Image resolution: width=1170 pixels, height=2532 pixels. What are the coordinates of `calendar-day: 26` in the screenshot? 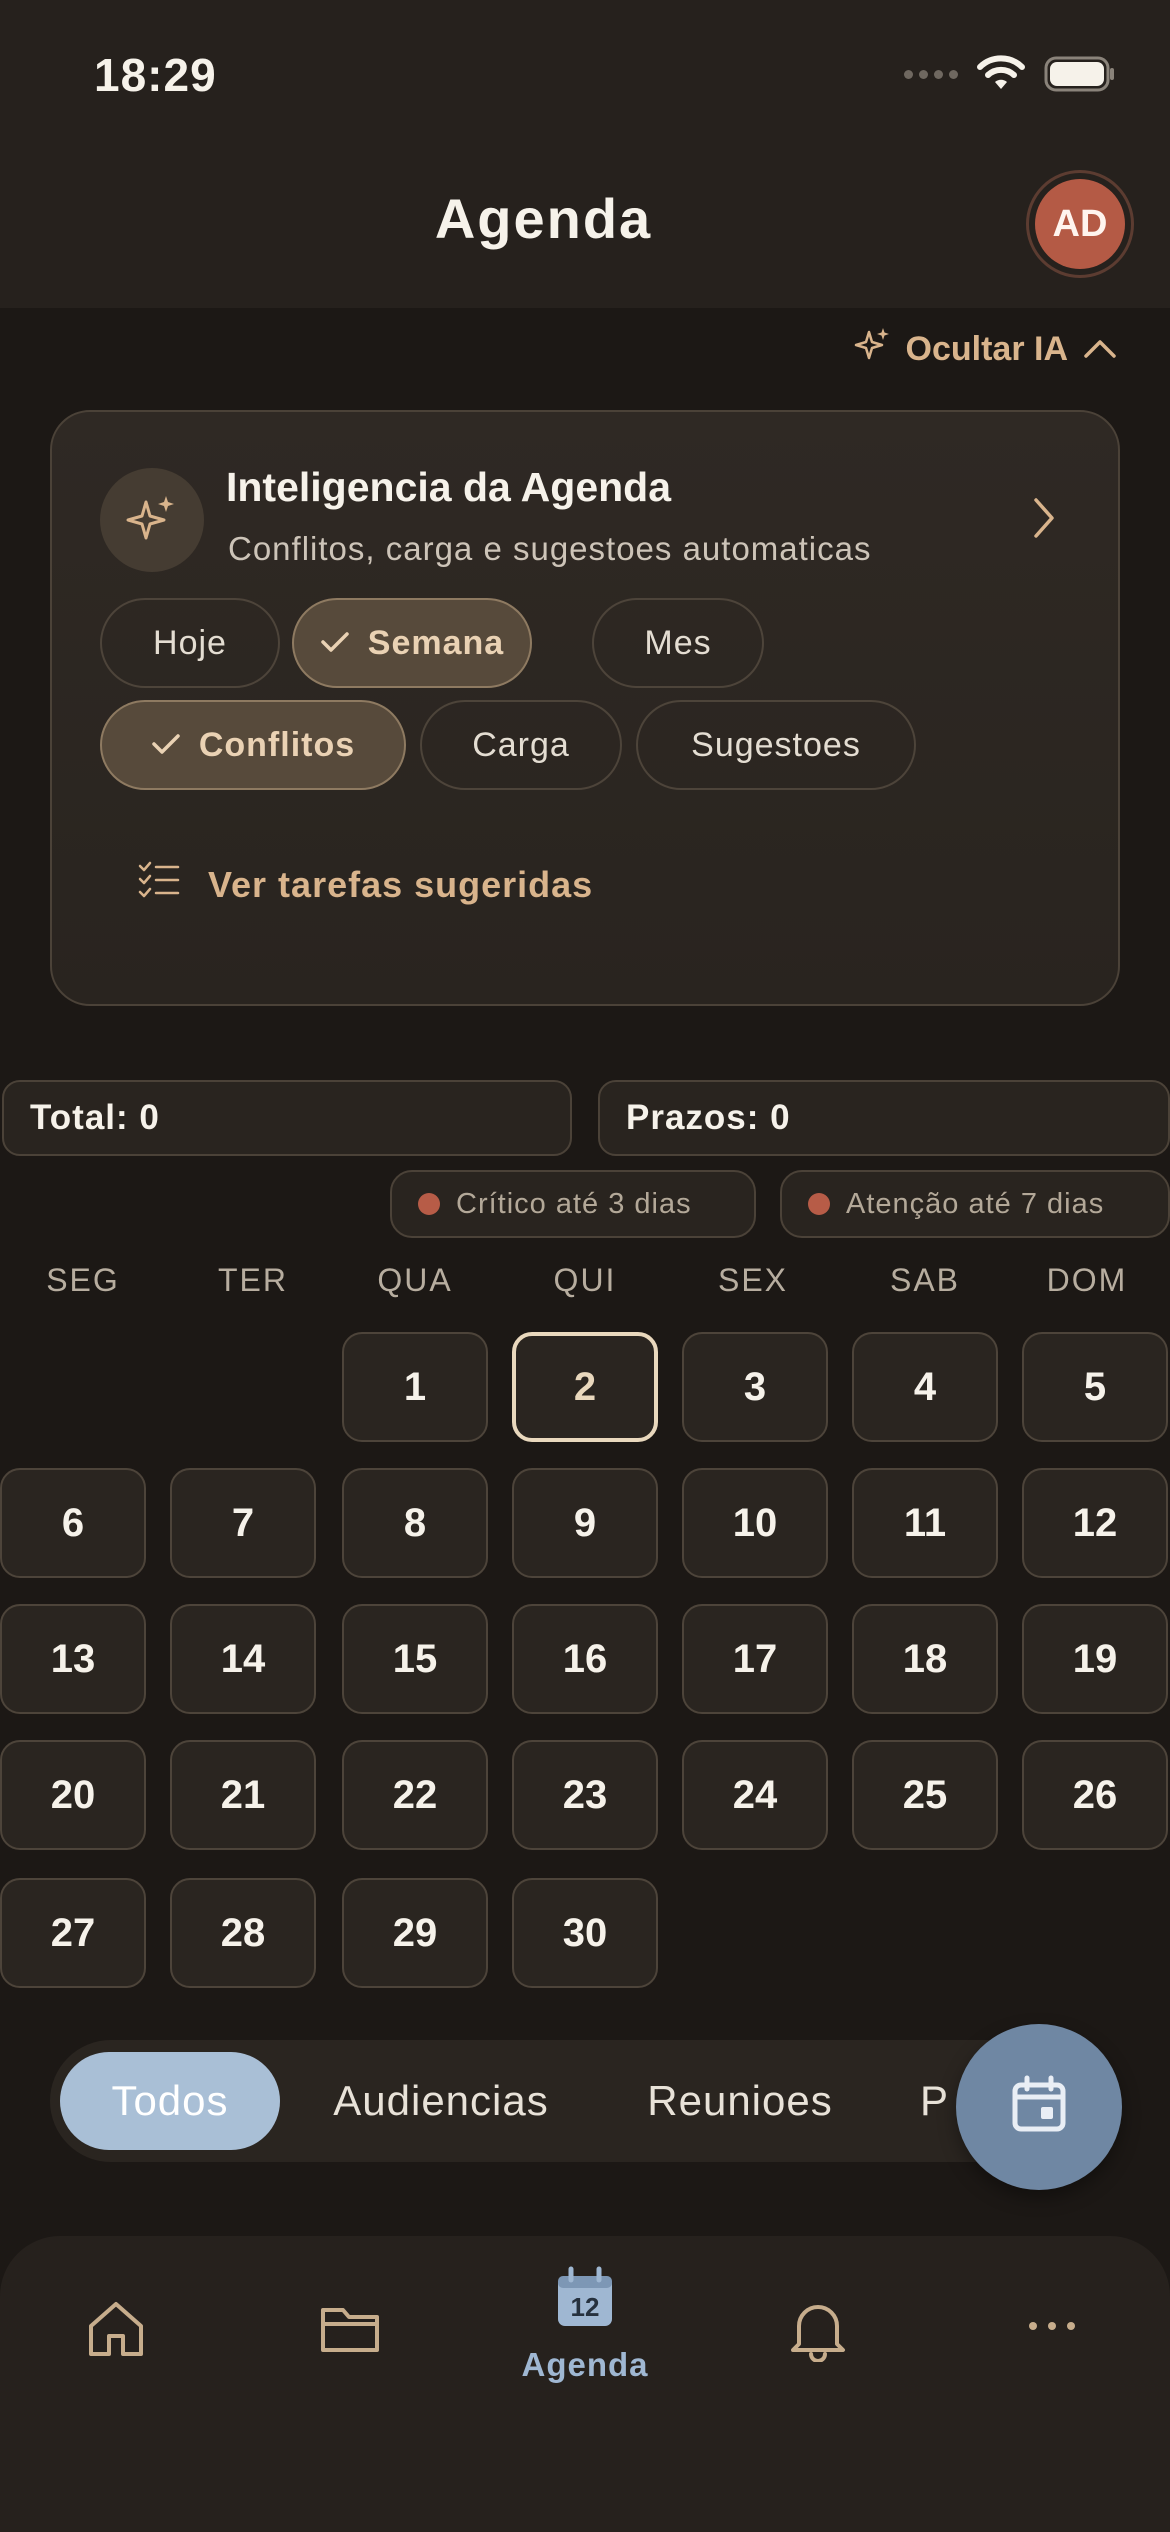 It's located at (1095, 1795).